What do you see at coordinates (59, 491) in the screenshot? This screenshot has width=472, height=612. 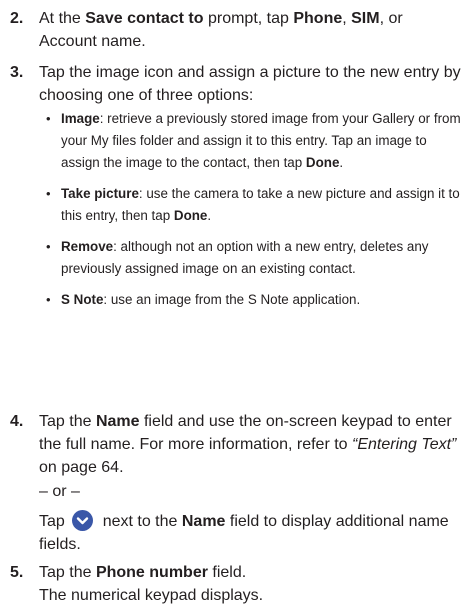 I see `or-separator: – or –` at bounding box center [59, 491].